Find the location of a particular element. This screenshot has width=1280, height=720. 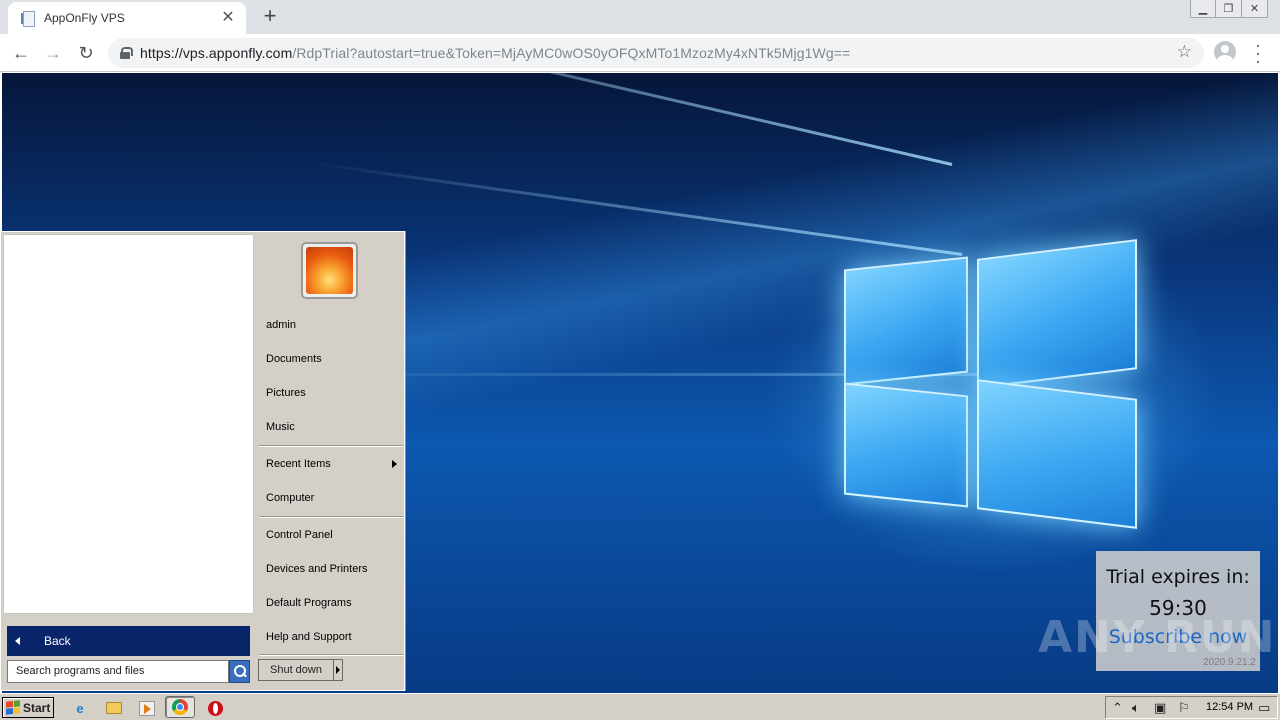

browser-tab: AppOnFly VPS ✕ is located at coordinates (127, 18).